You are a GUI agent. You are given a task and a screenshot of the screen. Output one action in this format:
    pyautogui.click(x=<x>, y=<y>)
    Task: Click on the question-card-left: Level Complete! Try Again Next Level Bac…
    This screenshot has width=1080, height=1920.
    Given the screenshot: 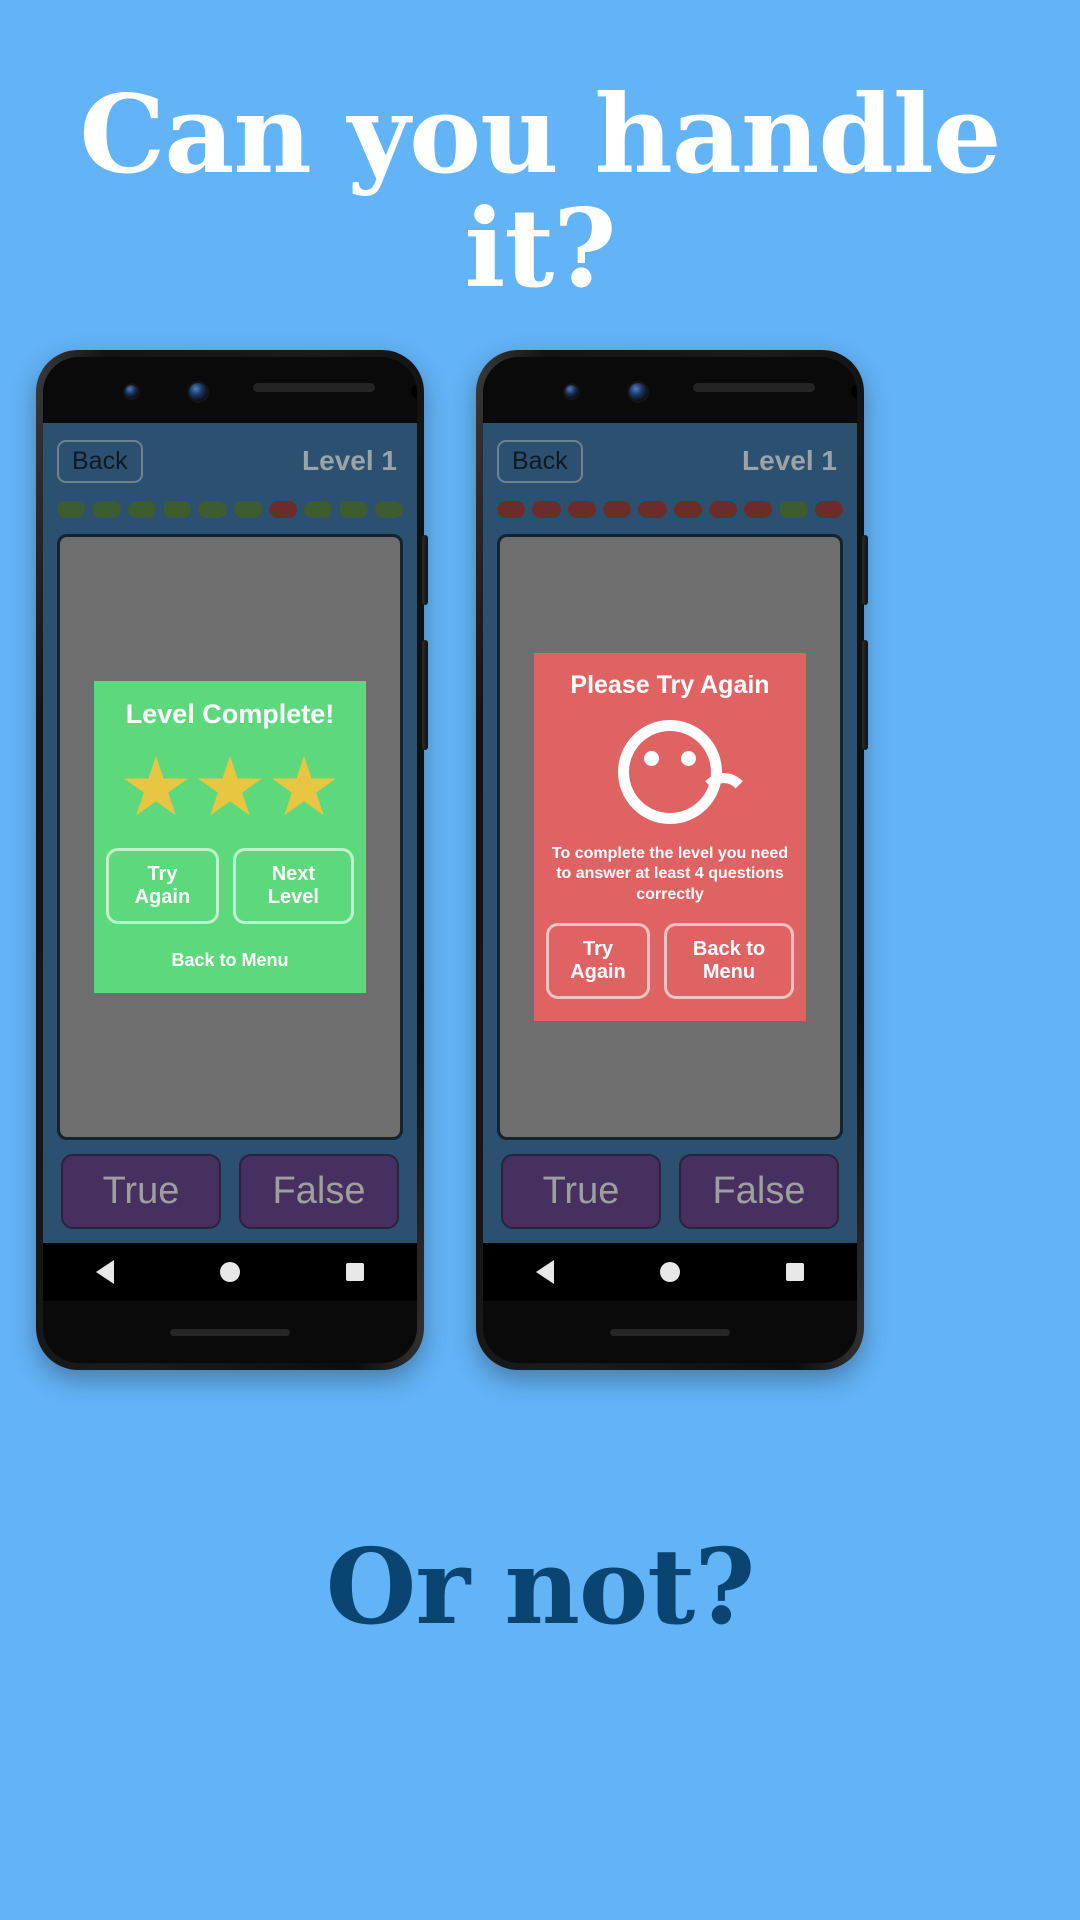 What is the action you would take?
    pyautogui.click(x=230, y=837)
    